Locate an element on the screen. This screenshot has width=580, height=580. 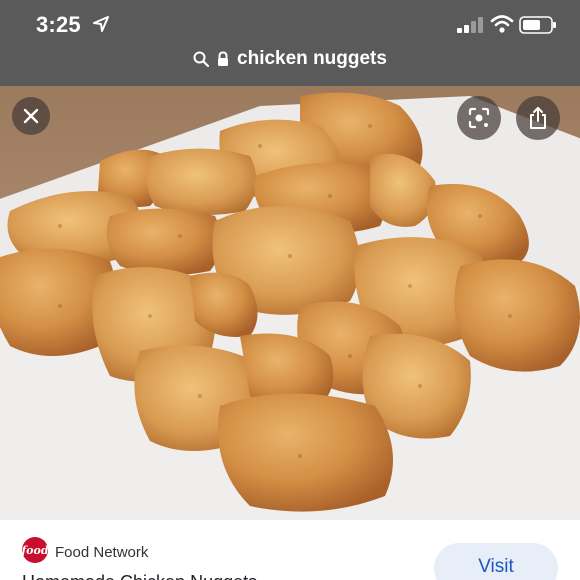
share-icon is located at coordinates (538, 118).